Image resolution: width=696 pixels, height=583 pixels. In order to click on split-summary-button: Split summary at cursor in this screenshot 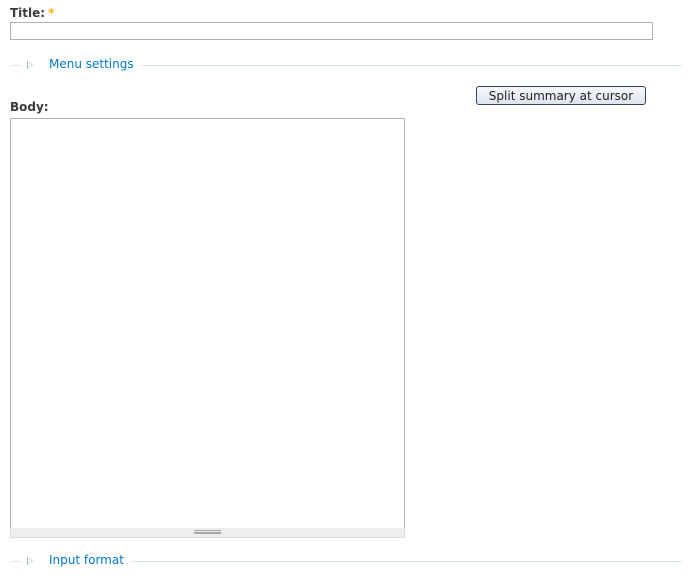, I will do `click(561, 95)`.